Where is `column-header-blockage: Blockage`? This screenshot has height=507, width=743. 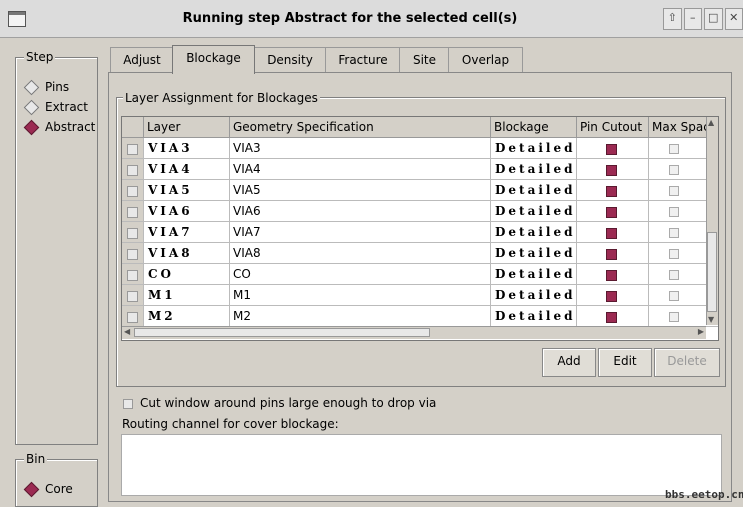
column-header-blockage: Blockage is located at coordinates (534, 127).